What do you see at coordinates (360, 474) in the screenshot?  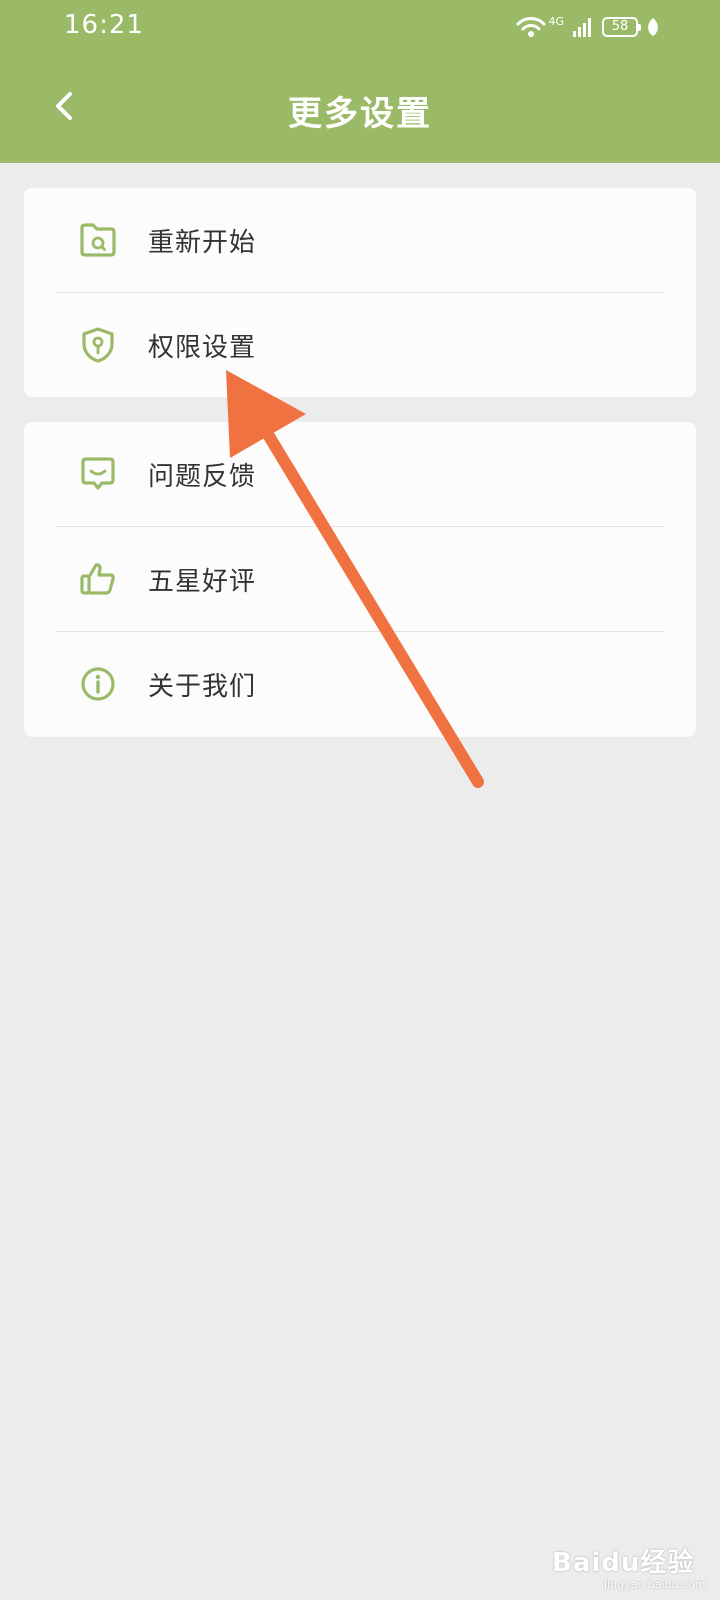 I see `menu-item-feedback: 问题反馈` at bounding box center [360, 474].